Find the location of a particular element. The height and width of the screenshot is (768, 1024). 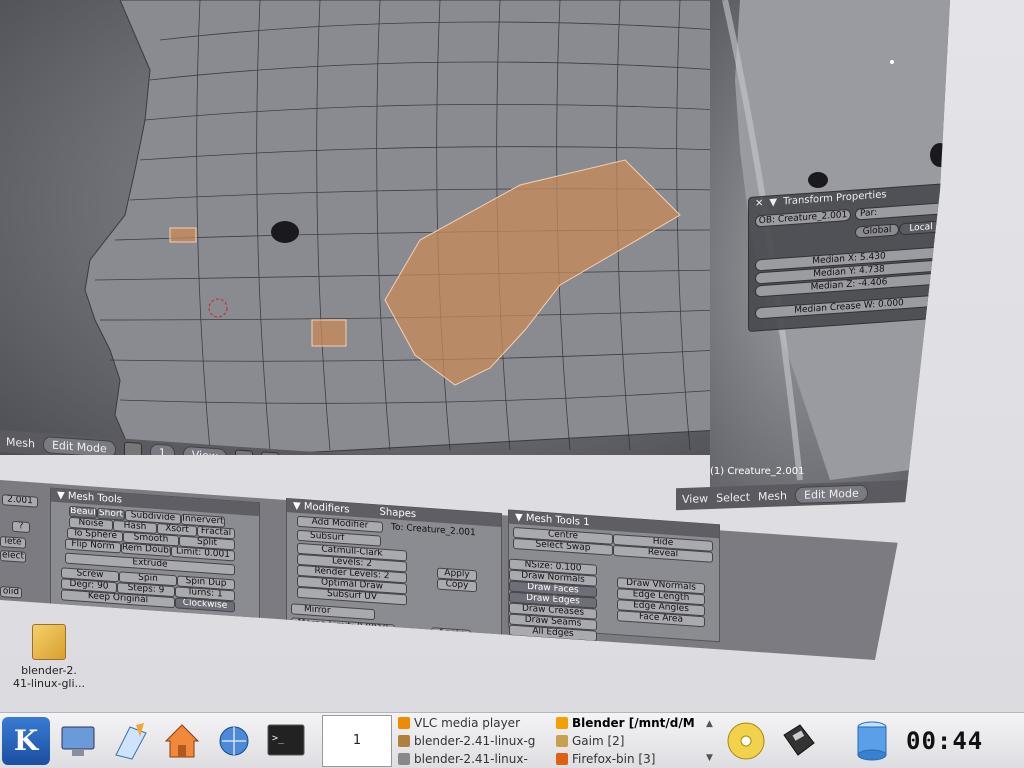

task-blender-archive: blender-2.41-linux-g is located at coordinates (472, 741).